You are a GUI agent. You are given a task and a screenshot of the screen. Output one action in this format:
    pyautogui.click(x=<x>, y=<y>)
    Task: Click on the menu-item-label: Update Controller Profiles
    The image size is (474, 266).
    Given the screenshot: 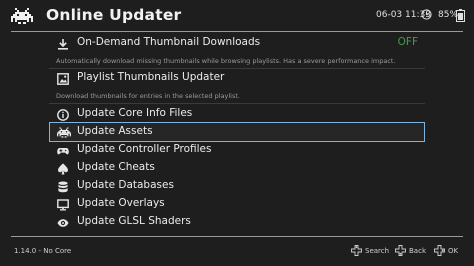 What is the action you would take?
    pyautogui.click(x=144, y=149)
    